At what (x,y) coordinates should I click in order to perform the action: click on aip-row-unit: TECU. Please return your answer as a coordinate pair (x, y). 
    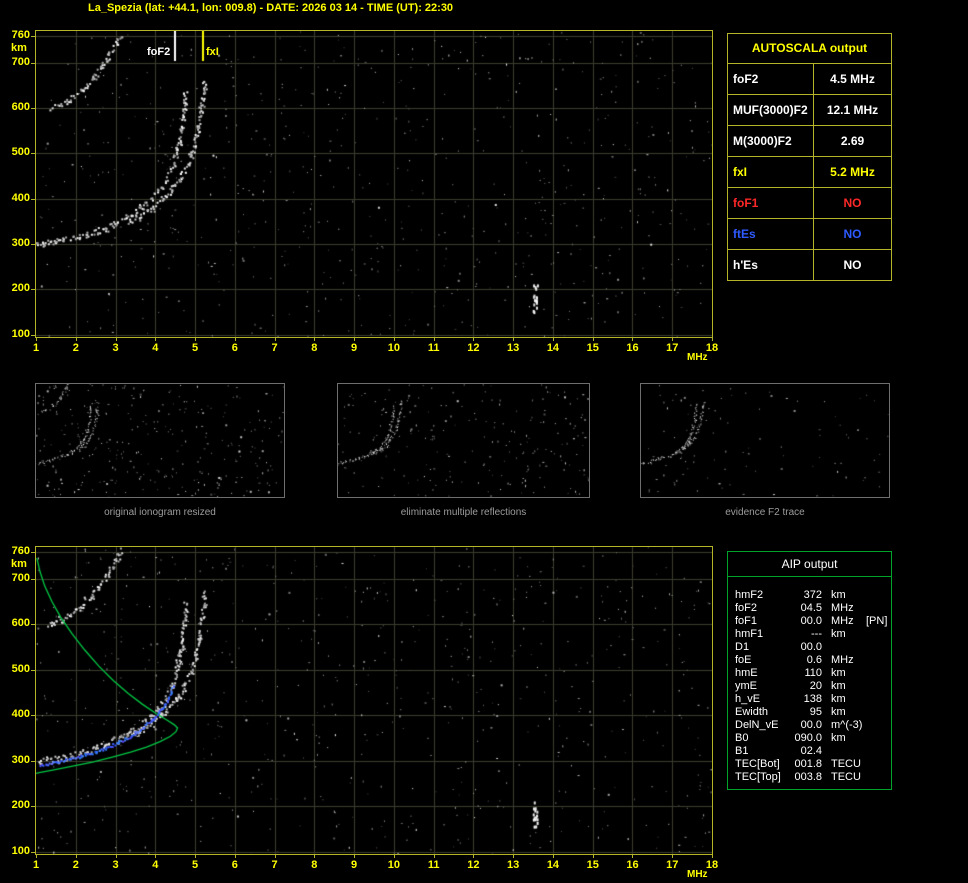
    Looking at the image, I should click on (846, 764).